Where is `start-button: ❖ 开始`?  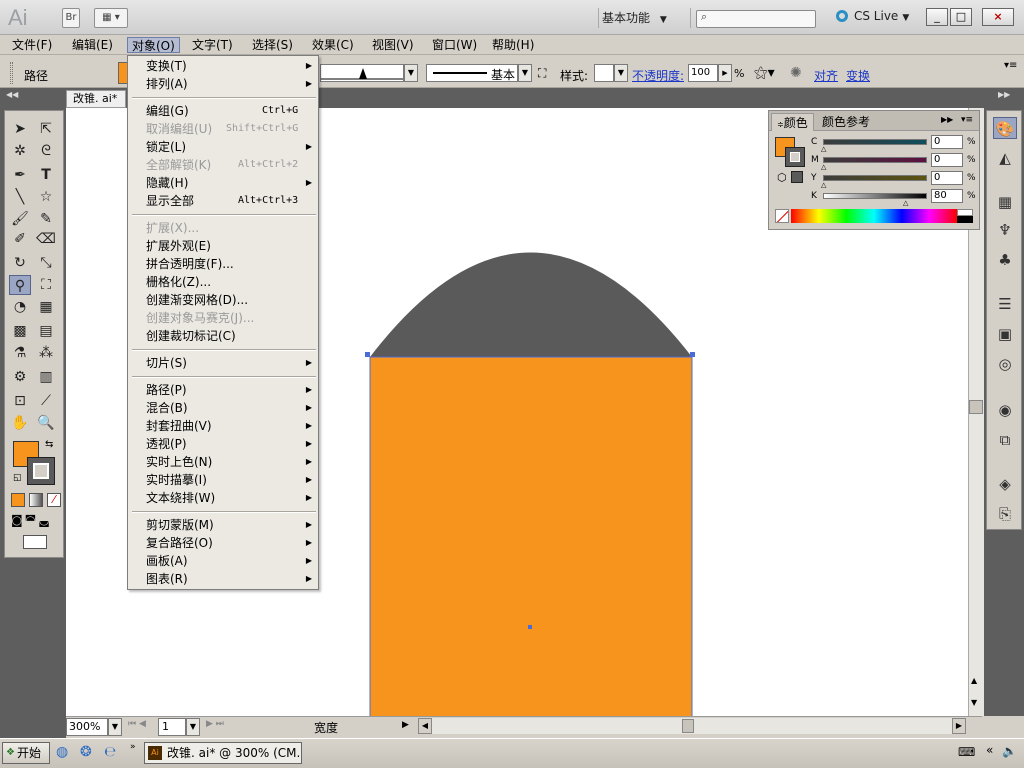
start-button: ❖ 开始 is located at coordinates (26, 753).